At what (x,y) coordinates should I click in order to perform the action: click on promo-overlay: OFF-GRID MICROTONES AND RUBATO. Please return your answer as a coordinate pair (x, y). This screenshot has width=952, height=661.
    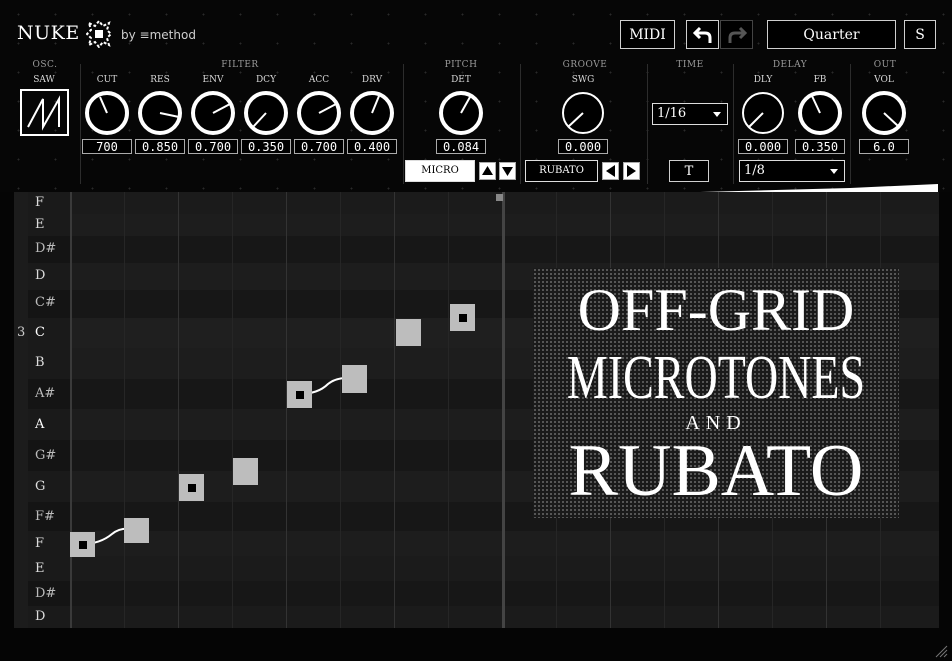
    Looking at the image, I should click on (716, 393).